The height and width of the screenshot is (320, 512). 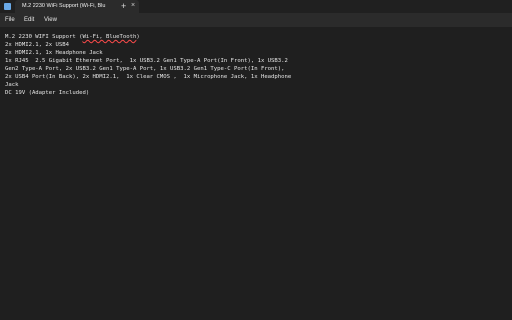 What do you see at coordinates (256, 20) in the screenshot?
I see `menu-bar: File Edit View` at bounding box center [256, 20].